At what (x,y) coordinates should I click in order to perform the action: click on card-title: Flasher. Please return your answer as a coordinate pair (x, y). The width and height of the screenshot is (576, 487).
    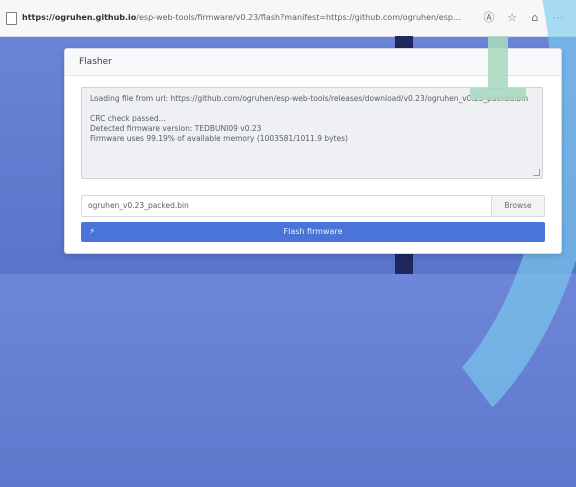
    Looking at the image, I should click on (313, 62).